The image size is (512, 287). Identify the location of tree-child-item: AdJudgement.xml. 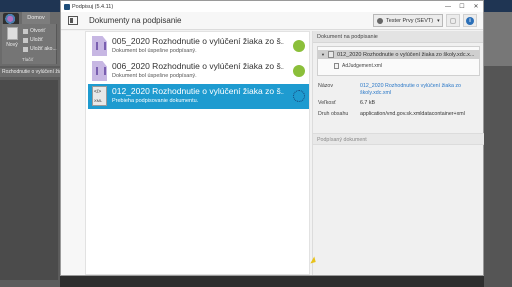
(358, 66).